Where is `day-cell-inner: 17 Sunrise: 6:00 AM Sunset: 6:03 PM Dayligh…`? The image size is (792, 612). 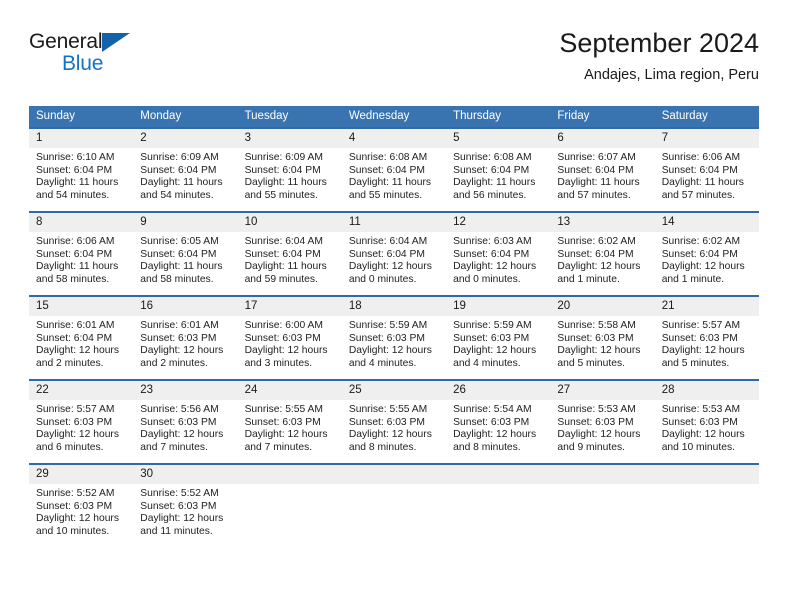
day-cell-inner: 17 Sunrise: 6:00 AM Sunset: 6:03 PM Dayligh… is located at coordinates (289, 337).